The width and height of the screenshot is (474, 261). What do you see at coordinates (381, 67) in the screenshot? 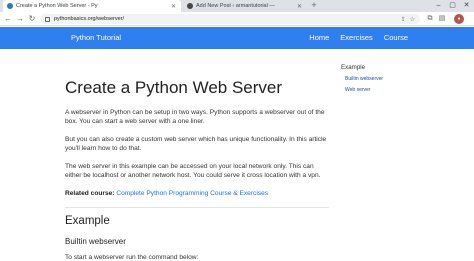
I see `toc-title: Example` at bounding box center [381, 67].